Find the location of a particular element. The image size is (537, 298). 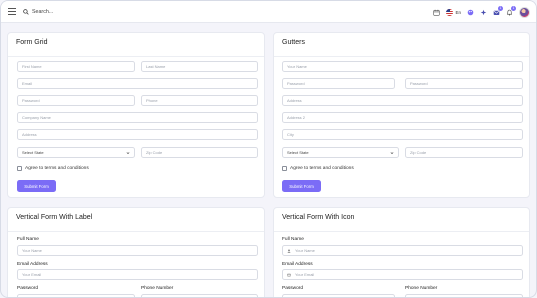

language-selector: En is located at coordinates (453, 12).